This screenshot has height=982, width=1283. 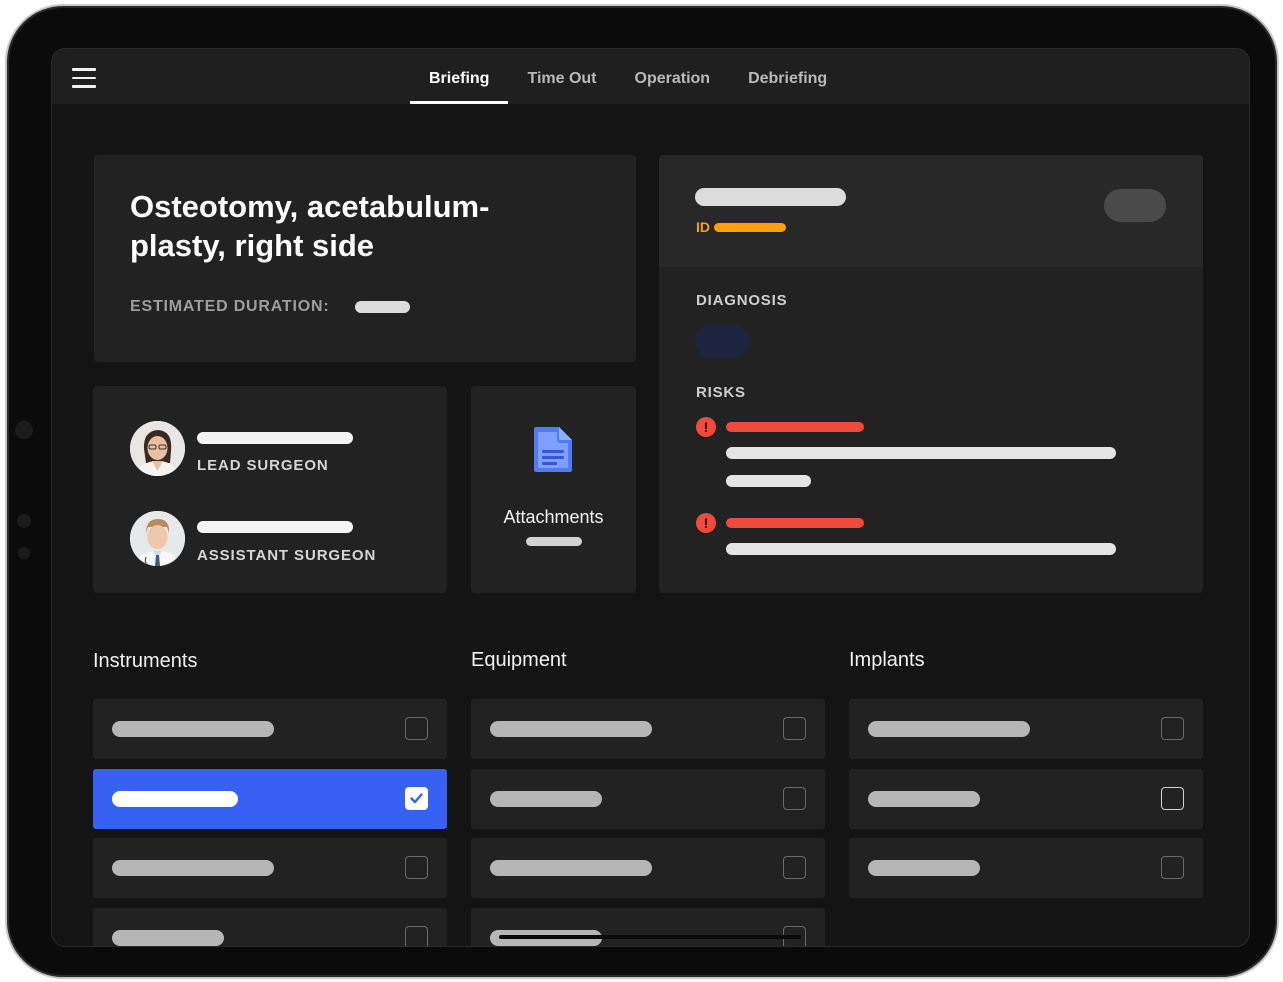 I want to click on procedure-title: Osteotomy, acetabulum-plasty, right side, so click(x=310, y=226).